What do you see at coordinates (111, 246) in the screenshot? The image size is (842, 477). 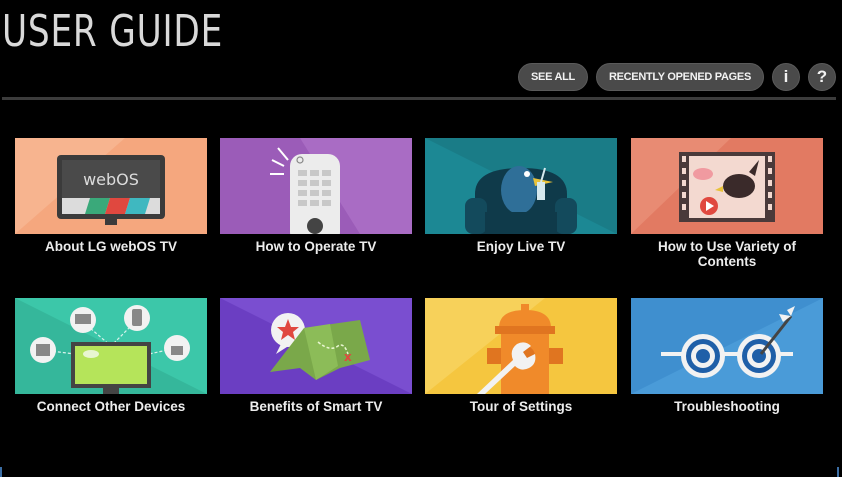 I see `tile-label: About LG webOS TV` at bounding box center [111, 246].